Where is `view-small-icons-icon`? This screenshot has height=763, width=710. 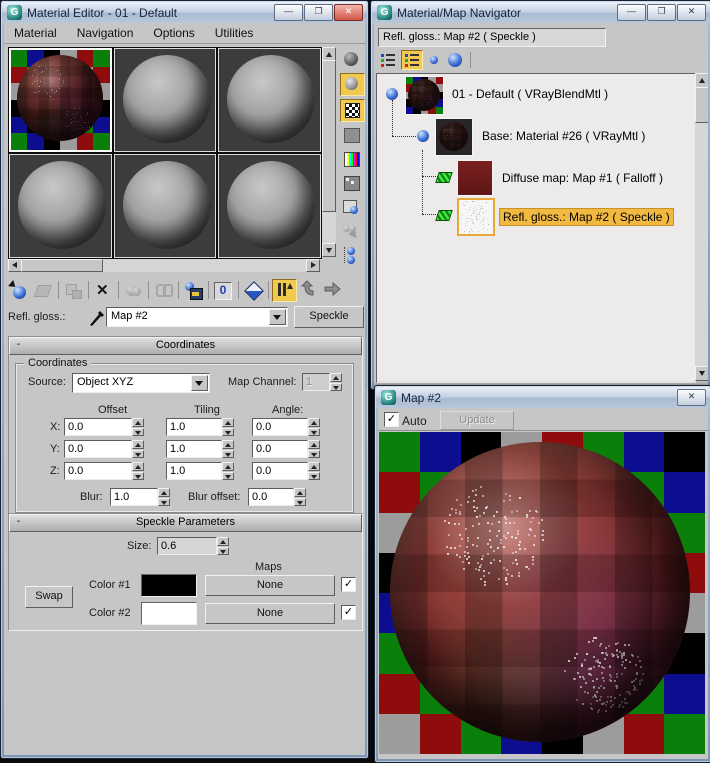
view-small-icons-icon is located at coordinates (434, 60).